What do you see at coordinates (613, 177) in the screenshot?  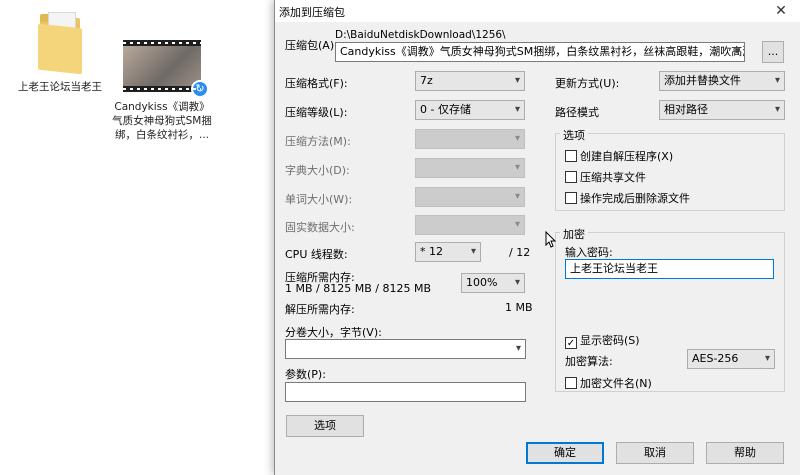 I see `compress-shared-label: 压缩共享文件` at bounding box center [613, 177].